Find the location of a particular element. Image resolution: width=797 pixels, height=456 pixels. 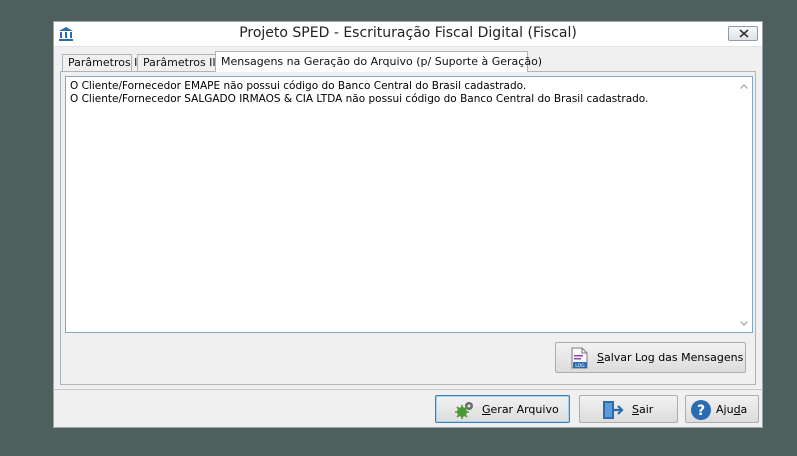

svg-text: LOG is located at coordinates (580, 366).